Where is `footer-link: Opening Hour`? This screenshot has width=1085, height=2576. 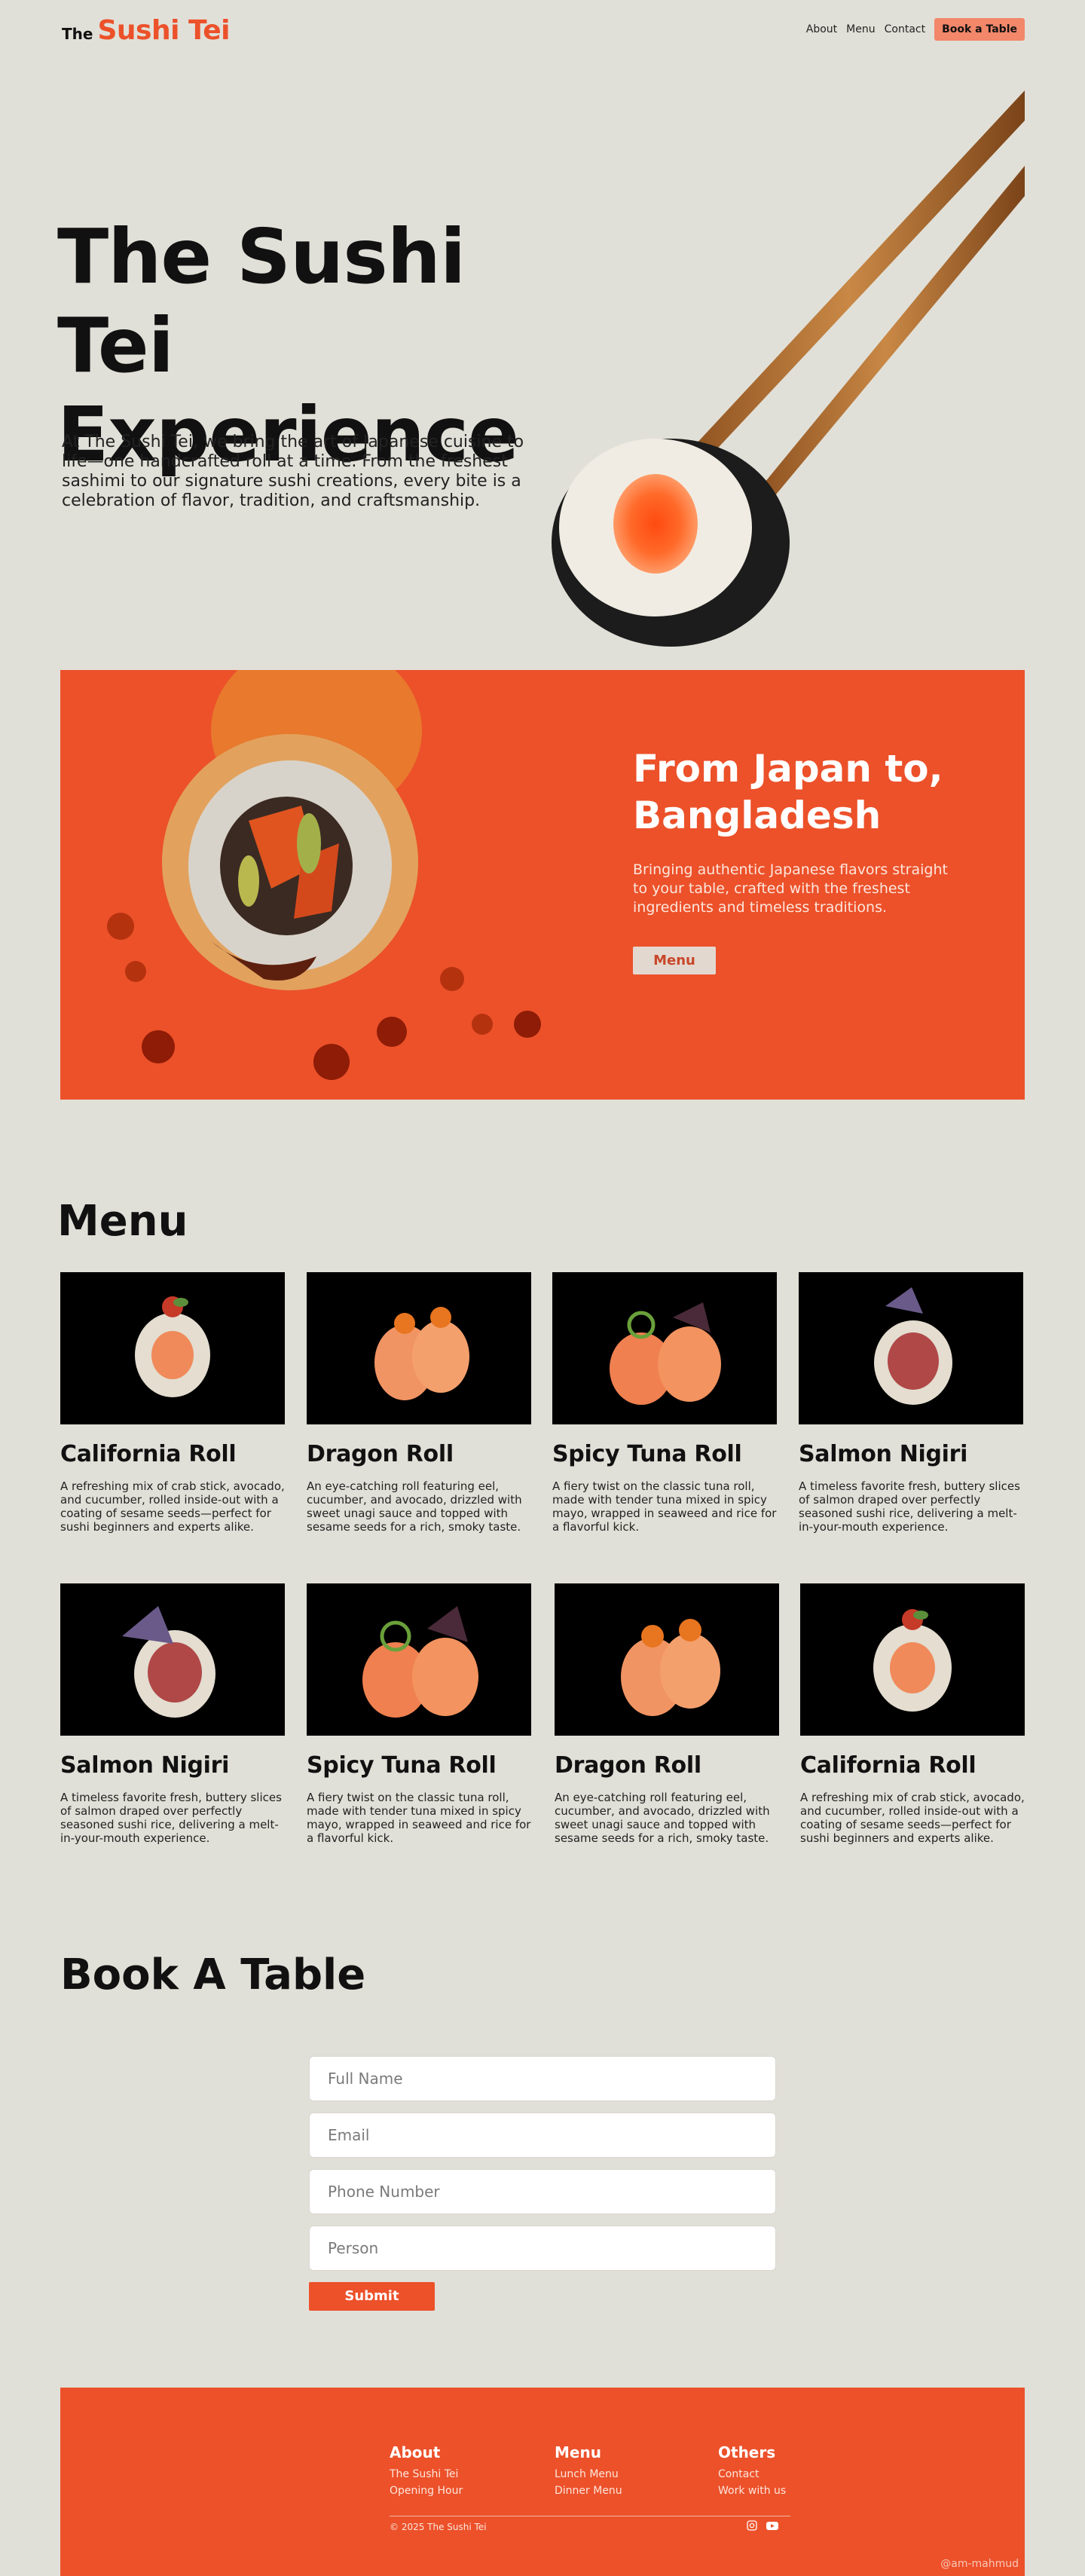 footer-link: Opening Hour is located at coordinates (427, 2491).